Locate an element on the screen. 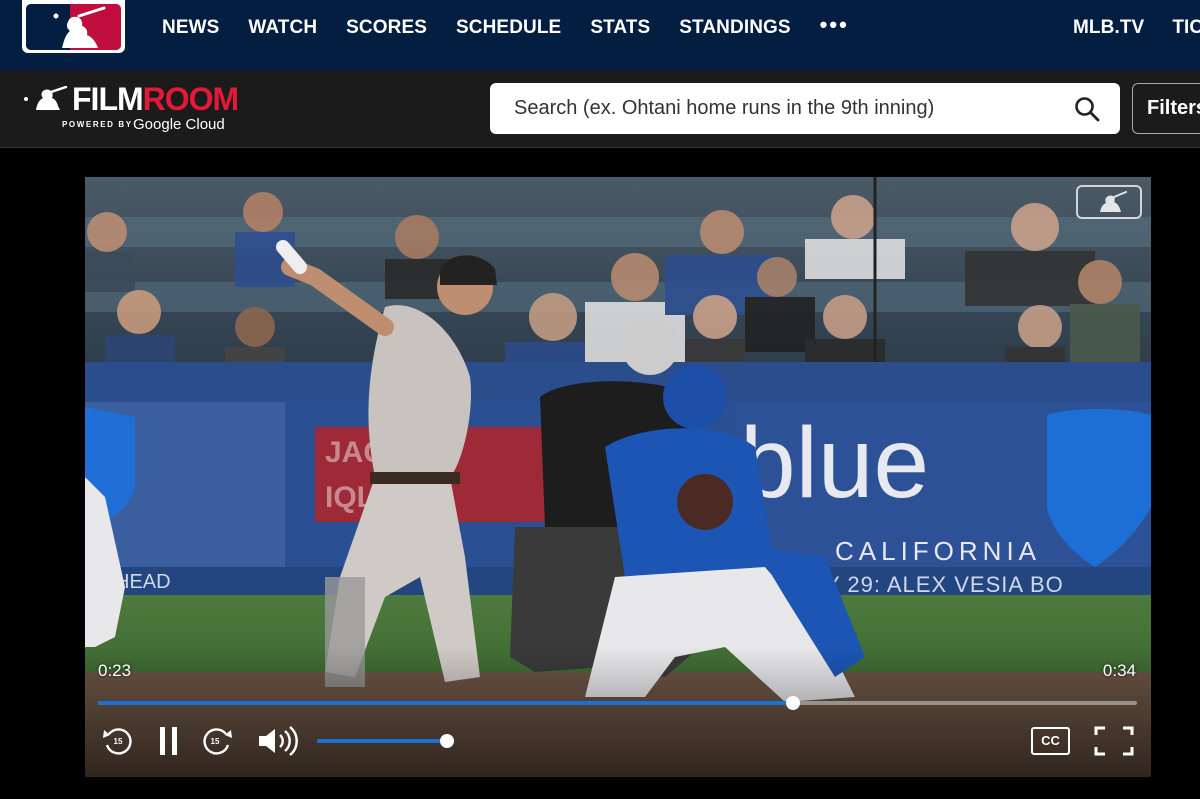 This screenshot has height=799, width=1200. volume-icon is located at coordinates (278, 741).